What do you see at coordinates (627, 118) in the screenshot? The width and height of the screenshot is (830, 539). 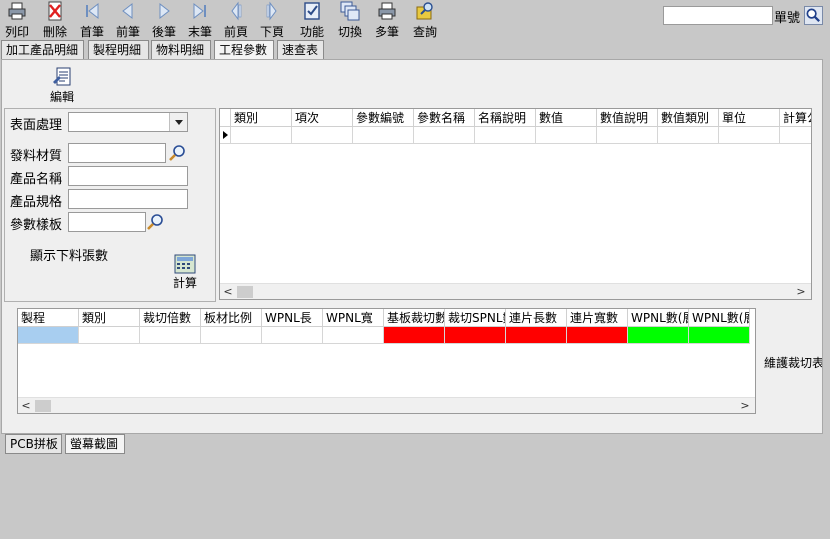 I see `column-header: 數值說明` at bounding box center [627, 118].